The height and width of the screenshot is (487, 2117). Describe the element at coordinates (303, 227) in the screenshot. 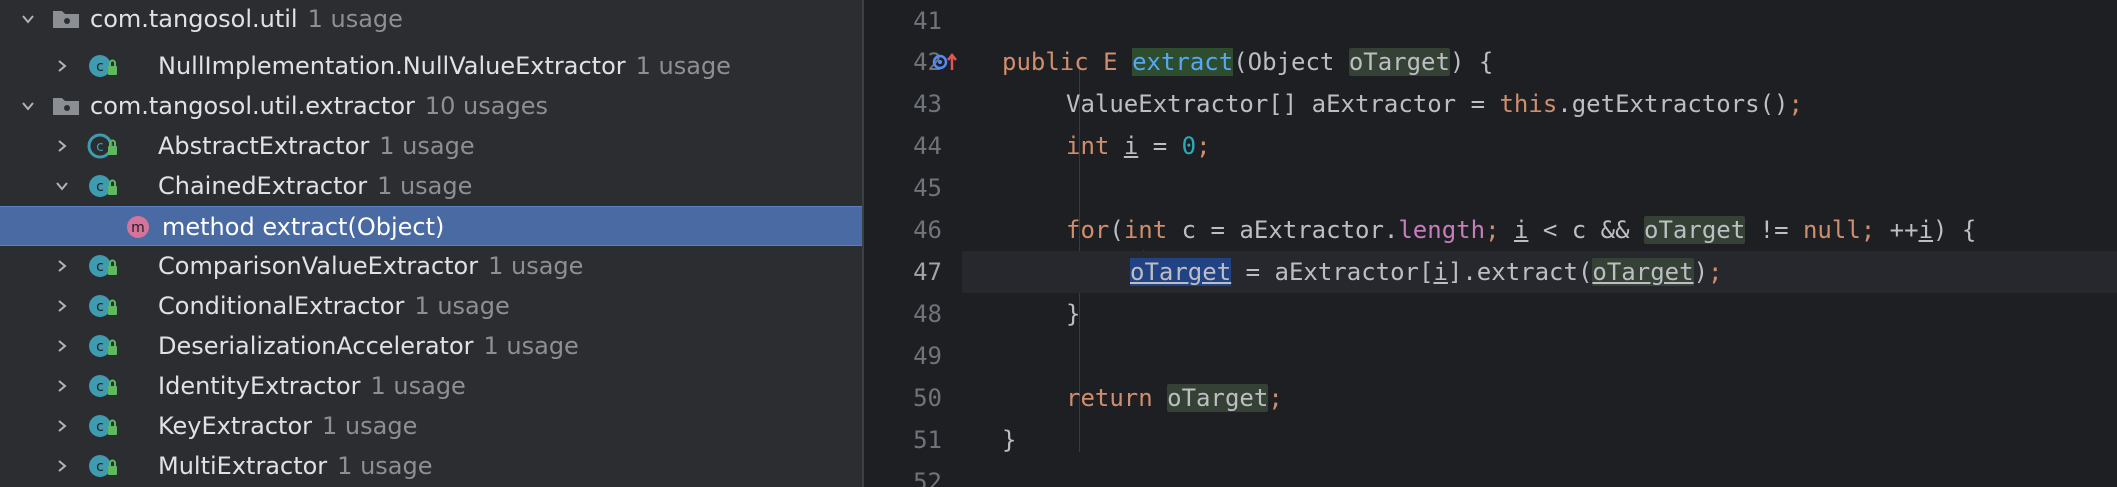

I see `tree-row-label: method extract(Object)` at that location.